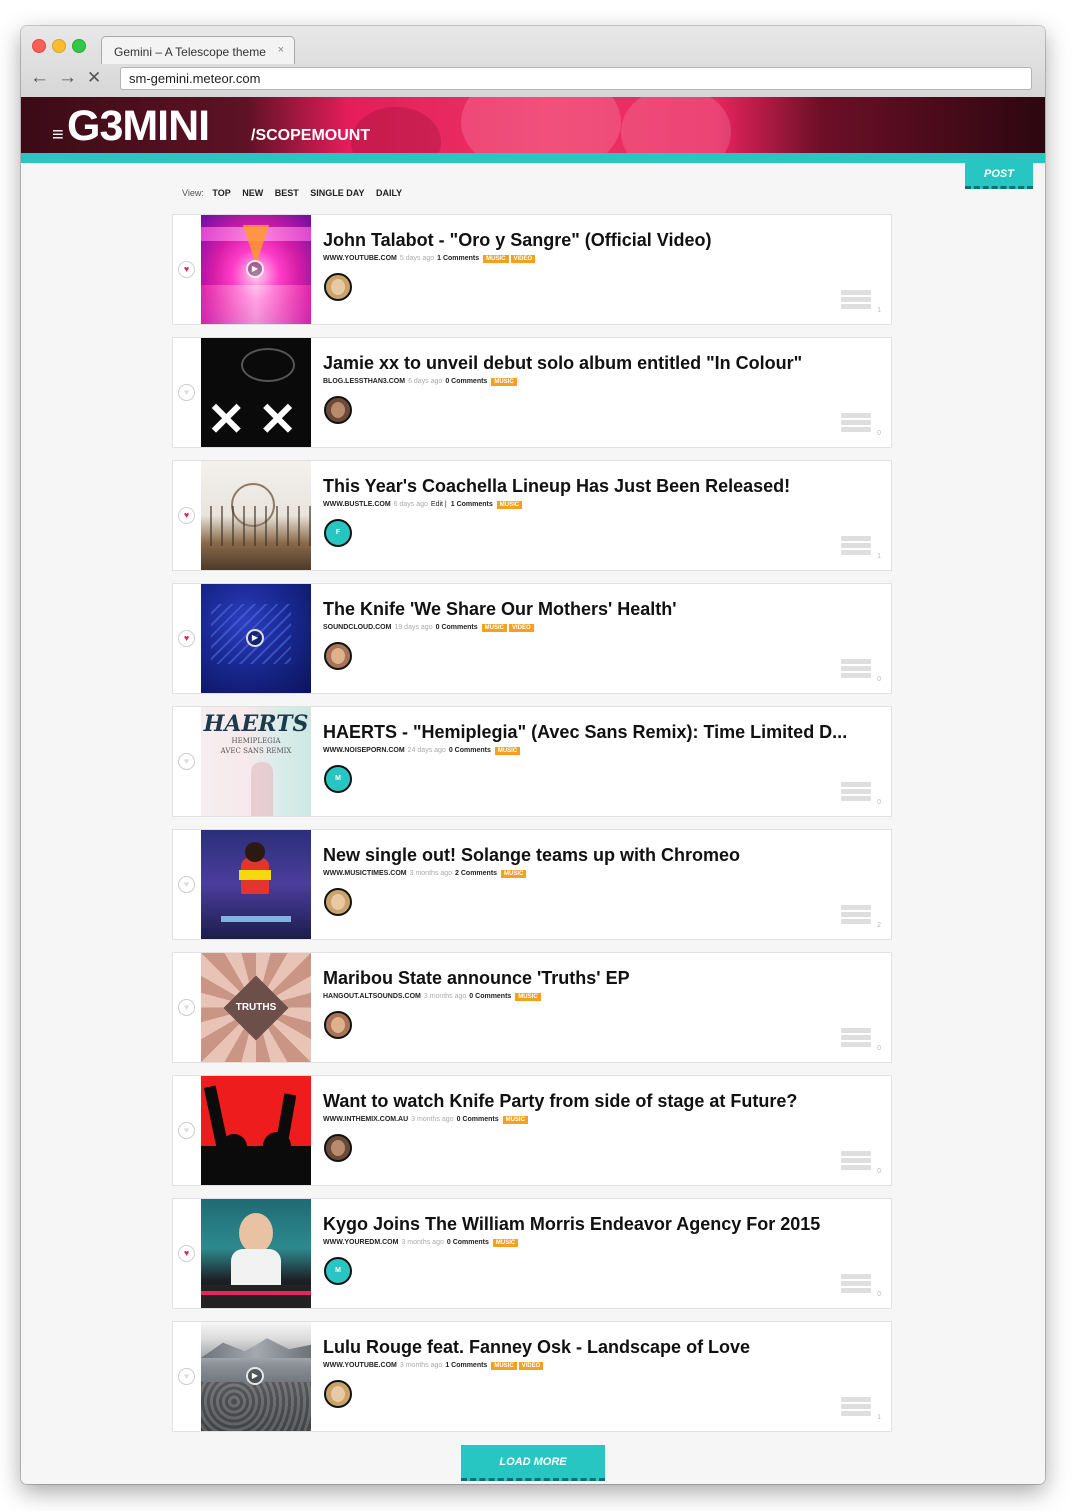 The width and height of the screenshot is (1072, 1511). I want to click on stop-loading-icon: ✕, so click(94, 78).